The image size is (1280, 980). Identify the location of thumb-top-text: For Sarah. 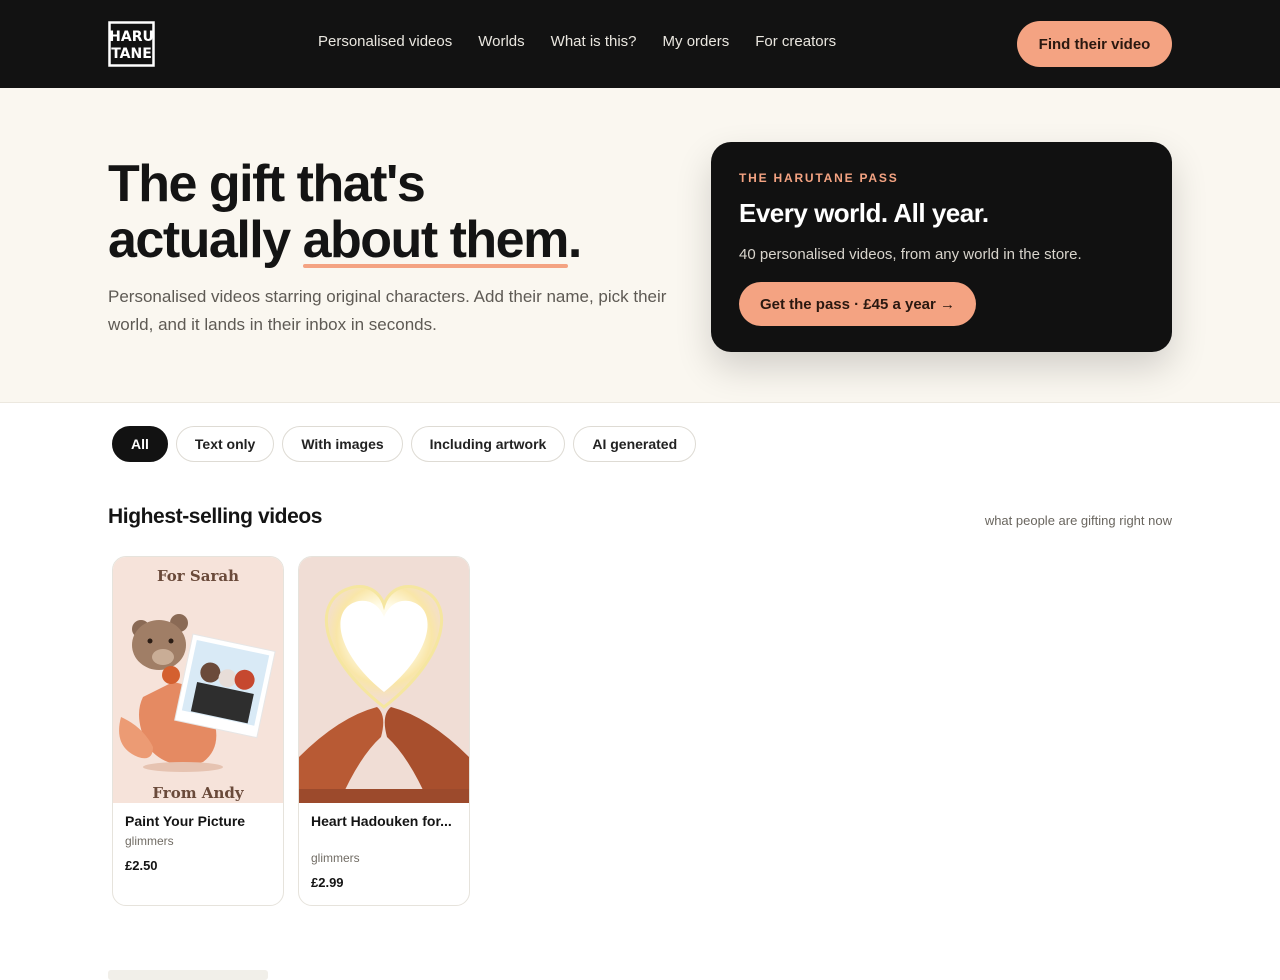
(198, 576).